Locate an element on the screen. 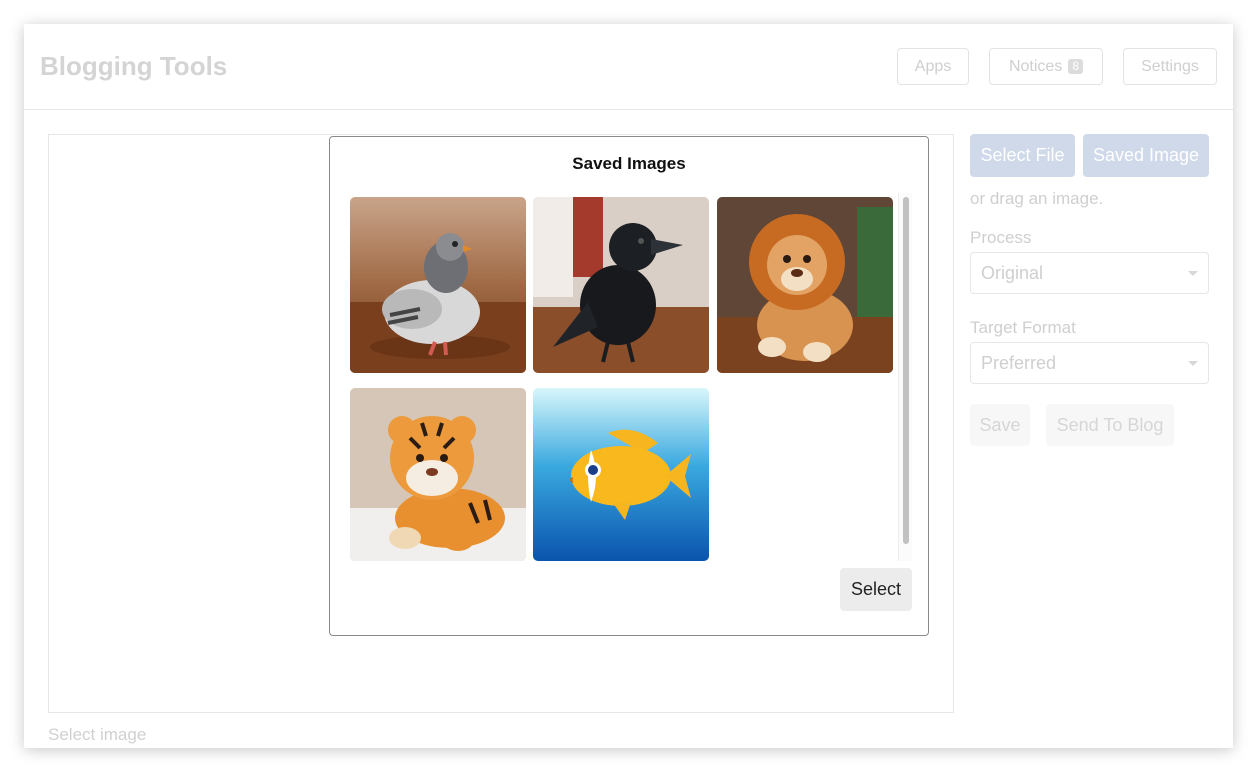  image-thumbnail-fish is located at coordinates (621, 474).